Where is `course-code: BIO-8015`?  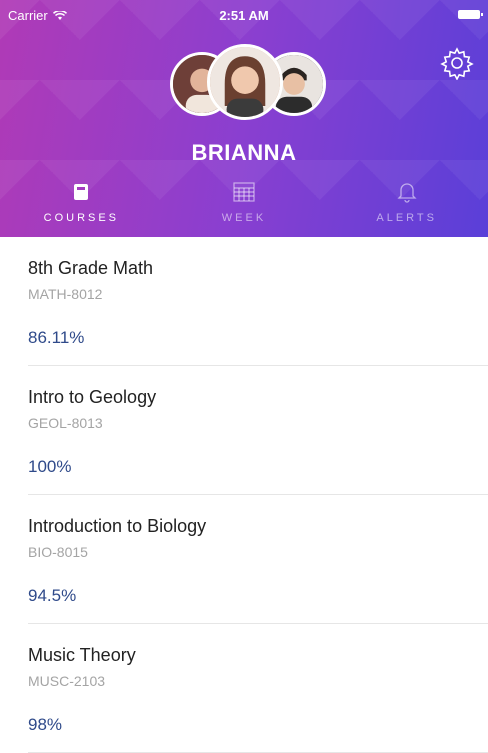
course-code: BIO-8015 is located at coordinates (58, 552).